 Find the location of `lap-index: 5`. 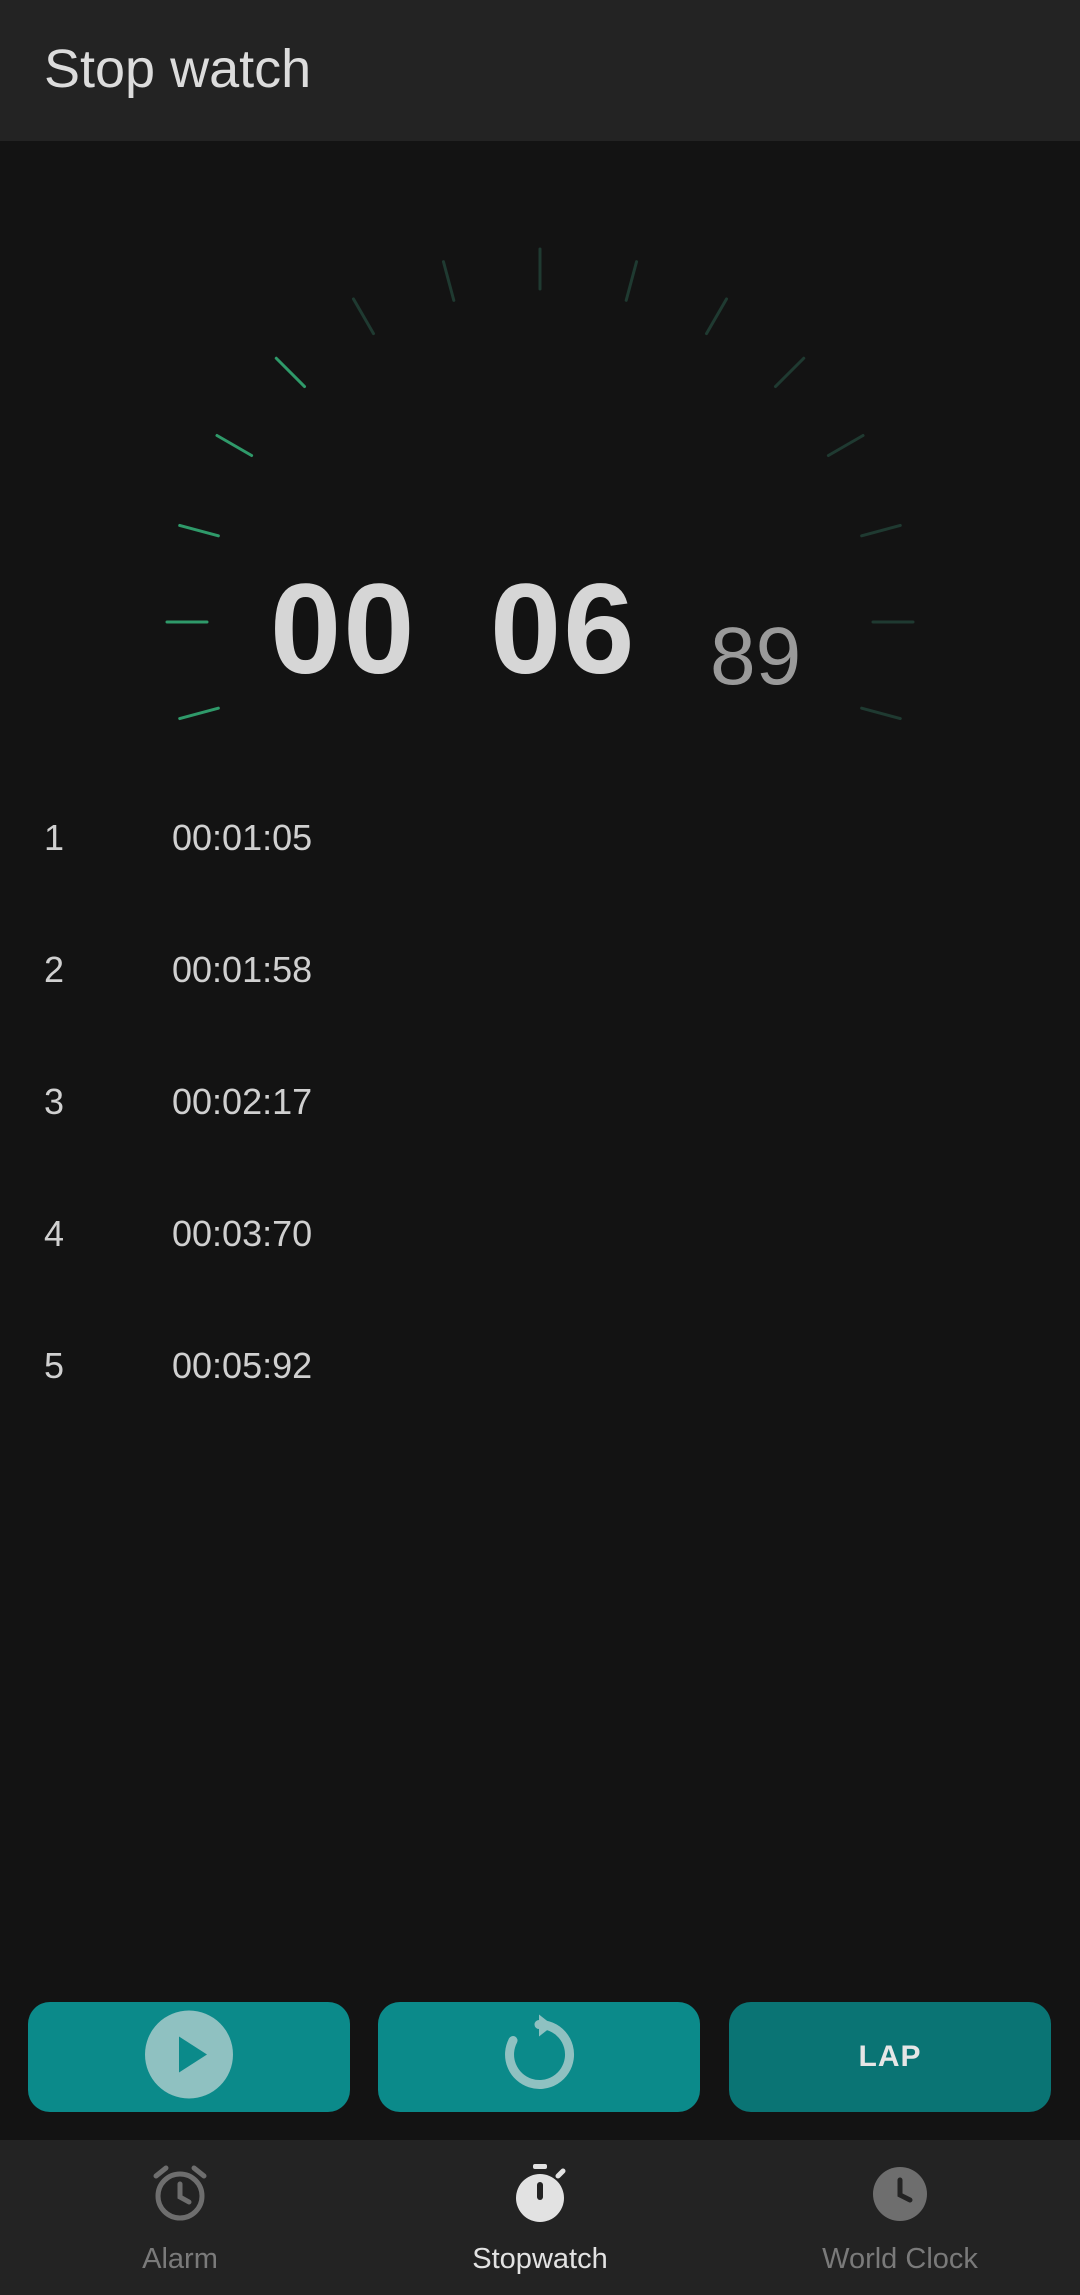

lap-index: 5 is located at coordinates (54, 1365).